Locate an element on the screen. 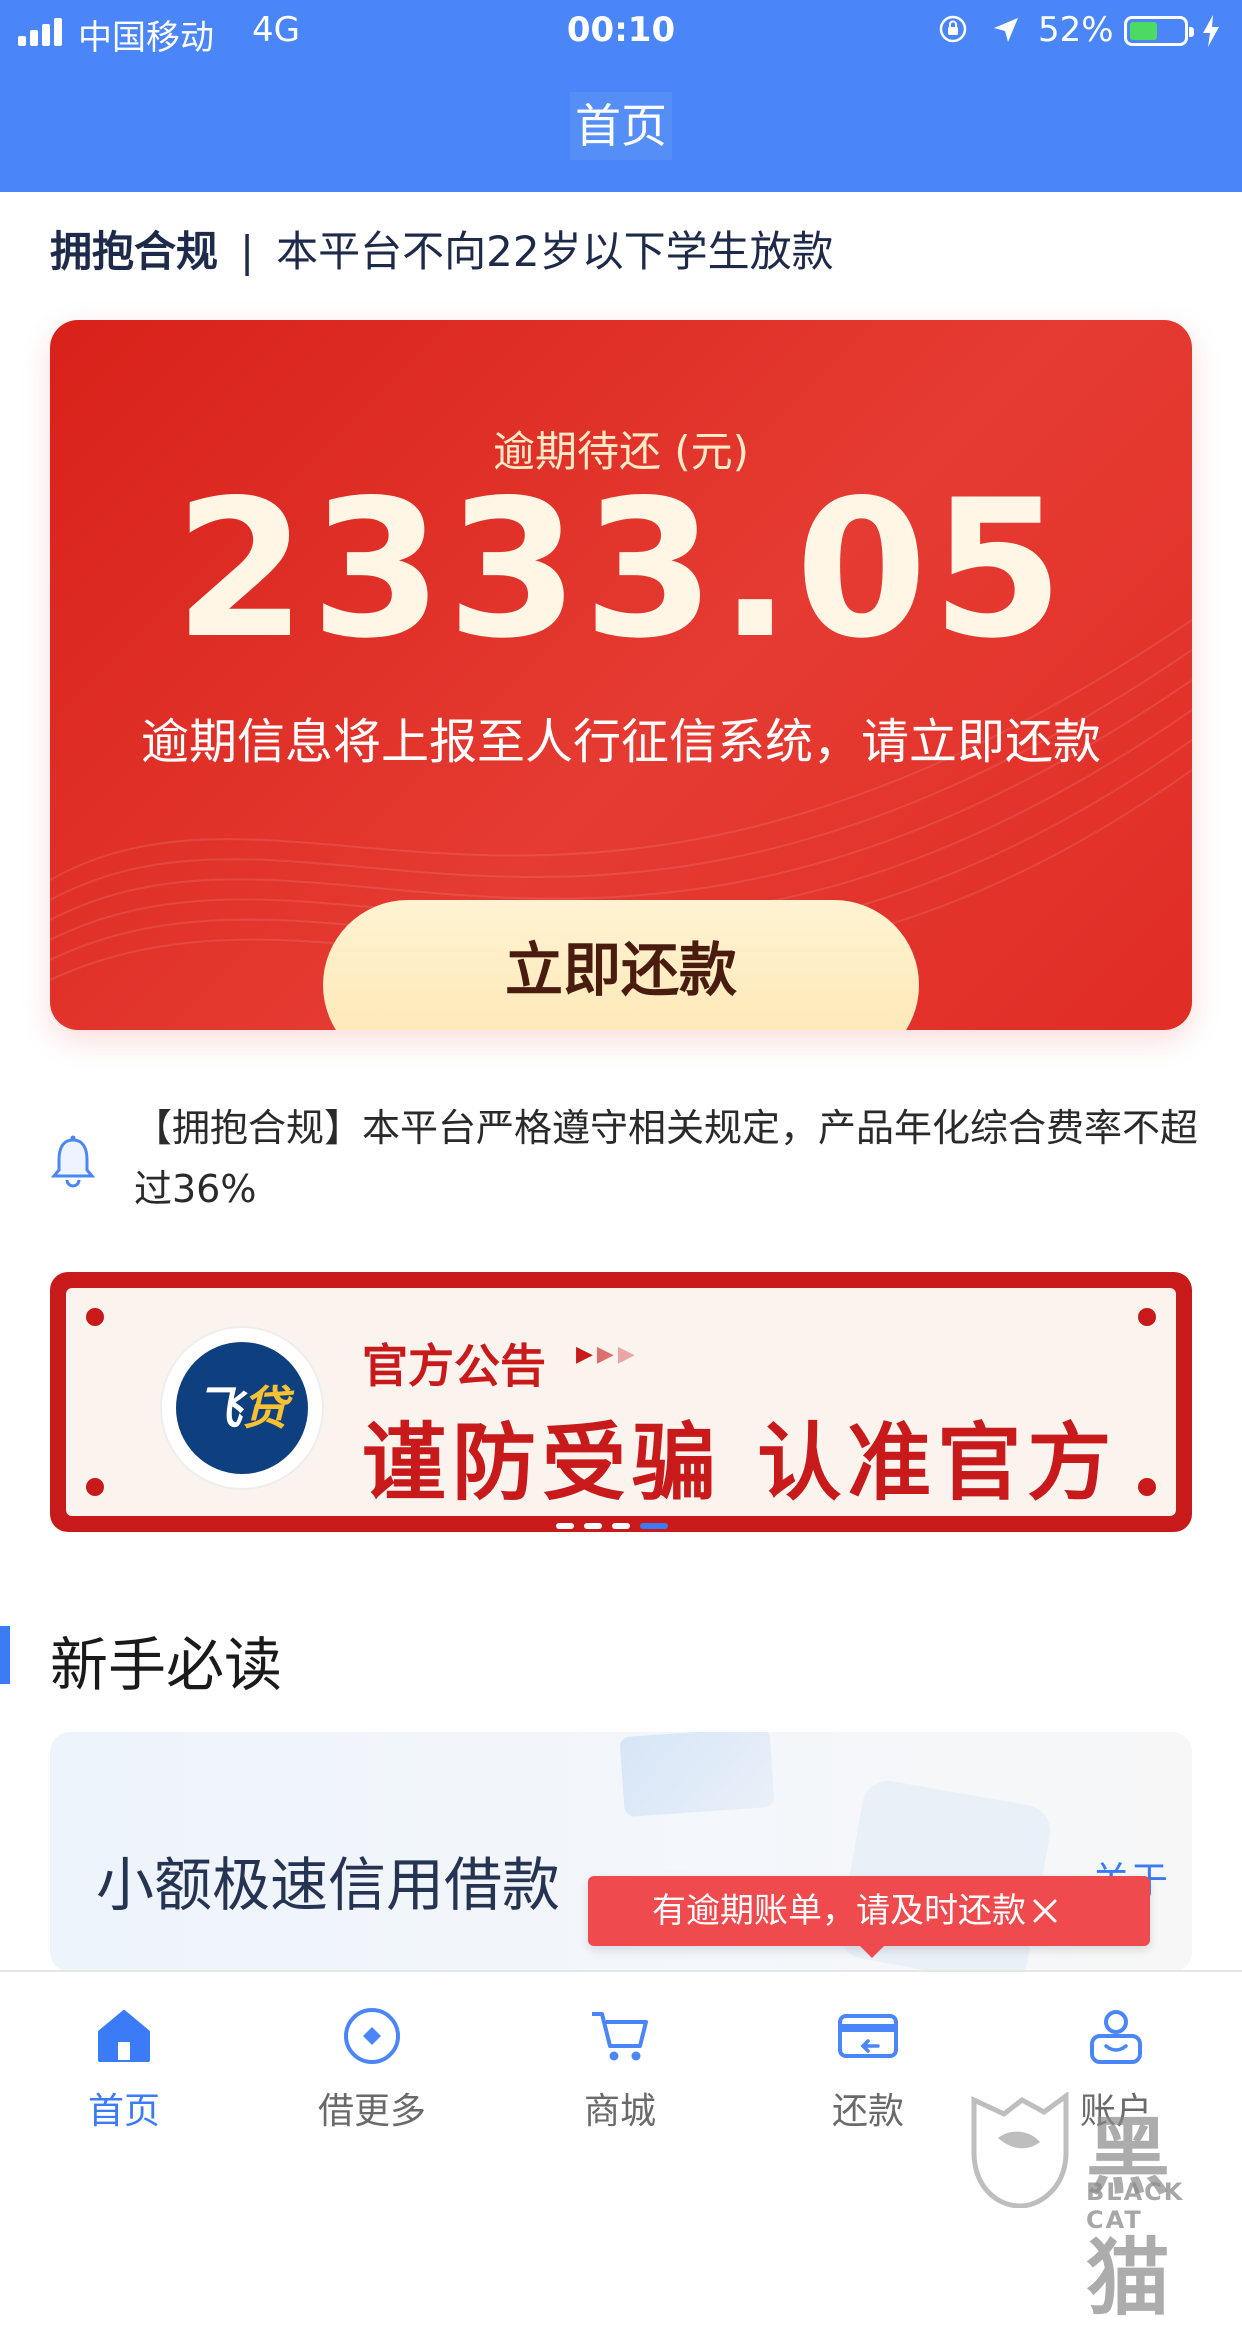 This screenshot has width=1242, height=2332. tab-label: 首页 is located at coordinates (123, 2111).